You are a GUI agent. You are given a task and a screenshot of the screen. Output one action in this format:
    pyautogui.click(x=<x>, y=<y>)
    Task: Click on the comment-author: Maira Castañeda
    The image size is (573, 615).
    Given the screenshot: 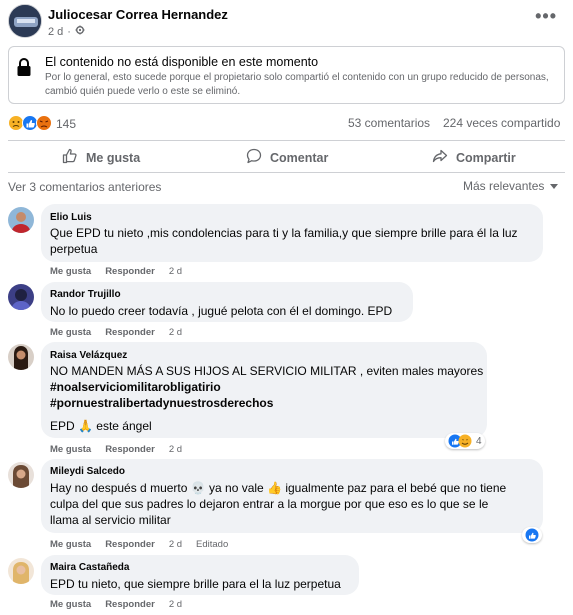 What is the action you would take?
    pyautogui.click(x=89, y=567)
    